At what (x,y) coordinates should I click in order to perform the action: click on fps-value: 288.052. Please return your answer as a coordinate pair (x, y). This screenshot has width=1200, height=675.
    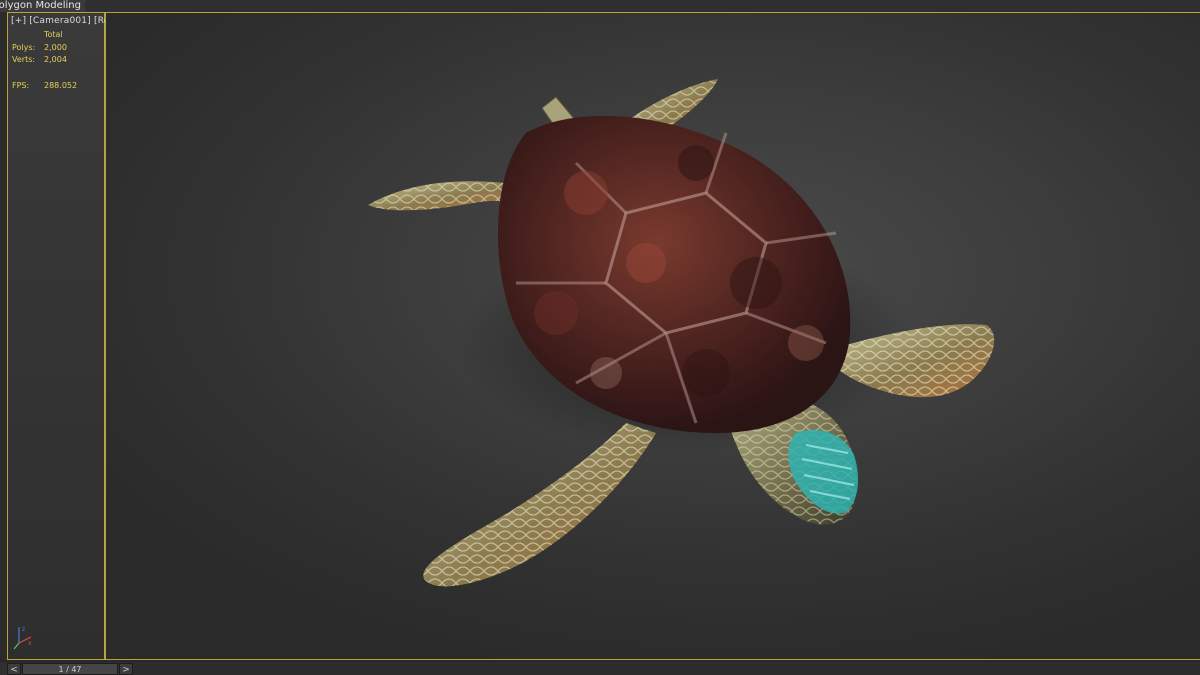
    Looking at the image, I should click on (61, 85).